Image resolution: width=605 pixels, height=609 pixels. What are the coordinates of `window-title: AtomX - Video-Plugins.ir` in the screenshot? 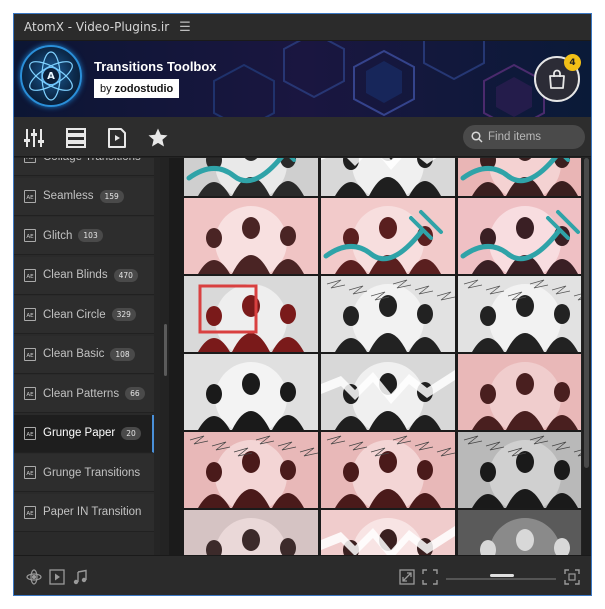 It's located at (97, 27).